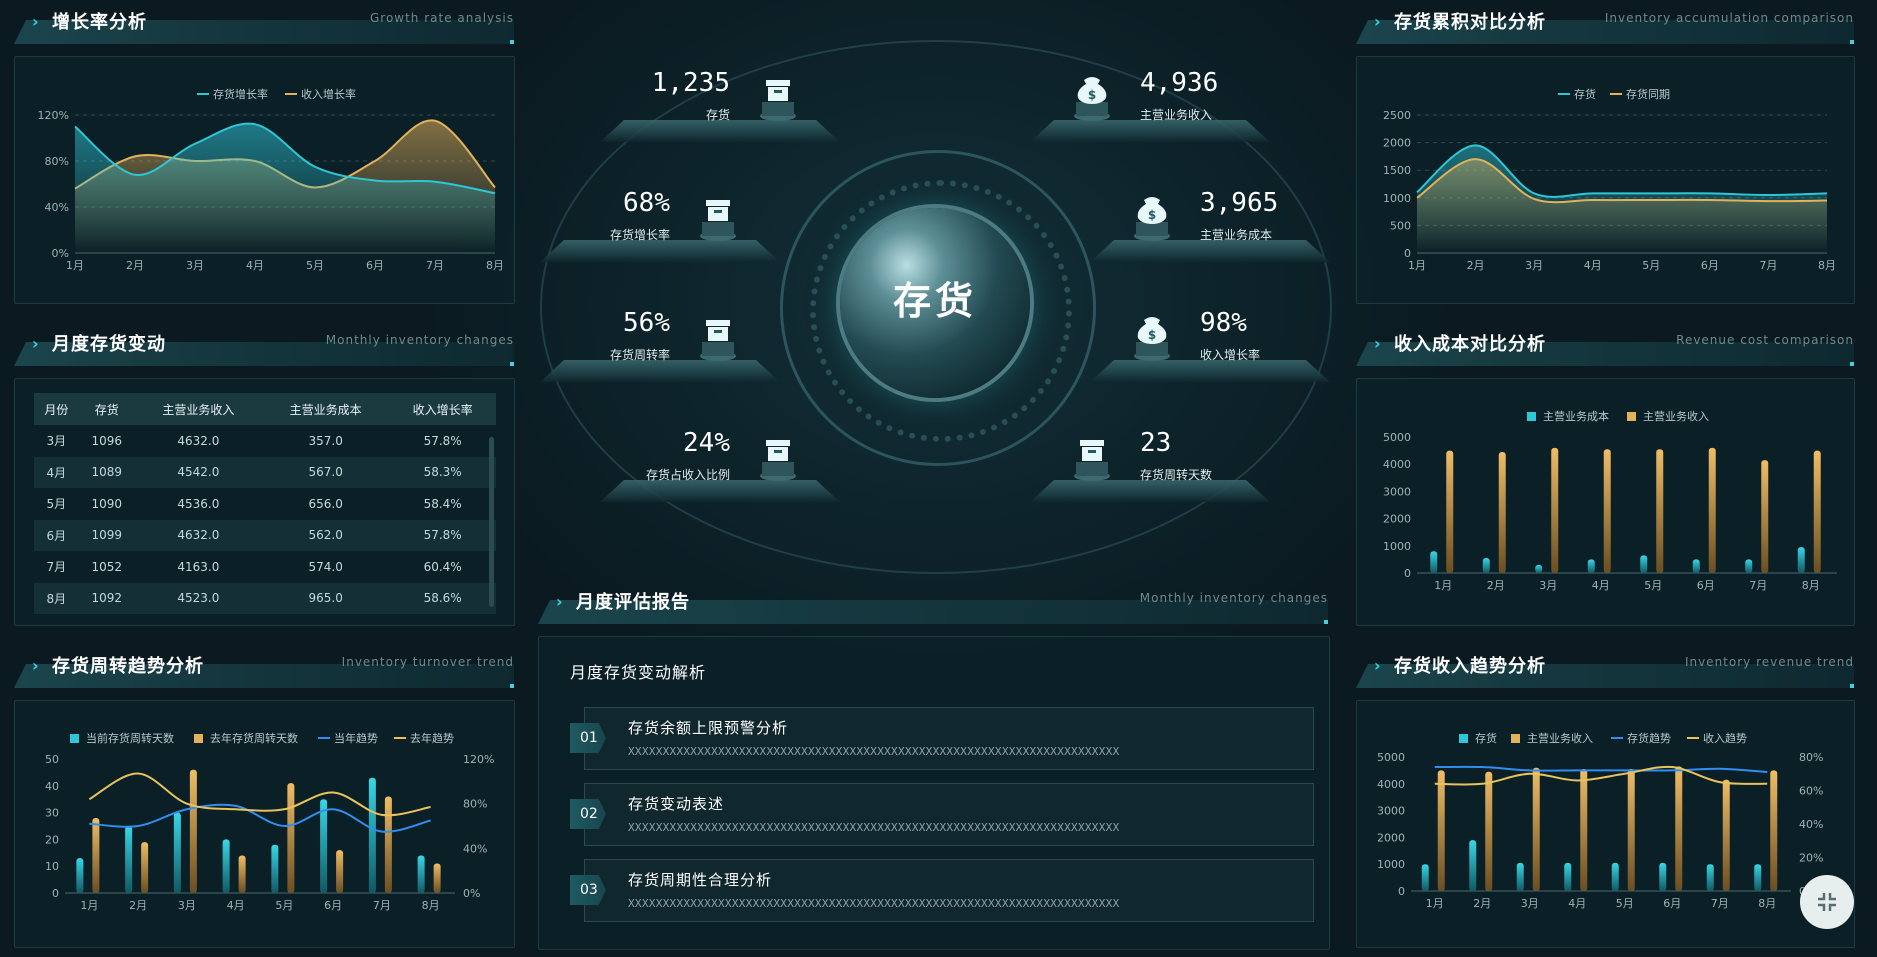 This screenshot has width=1877, height=957. I want to click on panel-subtitle: Inventory revenue trend, so click(1769, 662).